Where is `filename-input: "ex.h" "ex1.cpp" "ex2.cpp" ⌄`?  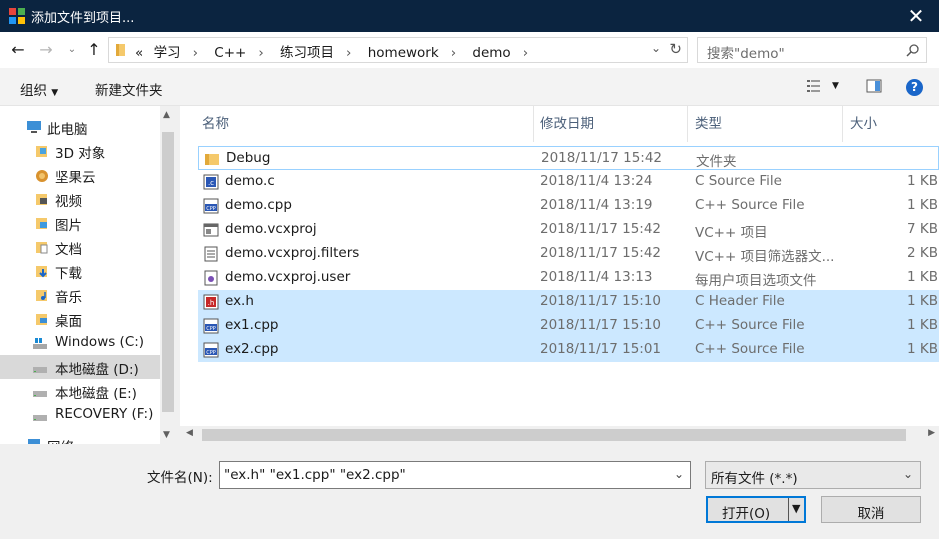 filename-input: "ex.h" "ex1.cpp" "ex2.cpp" ⌄ is located at coordinates (455, 475).